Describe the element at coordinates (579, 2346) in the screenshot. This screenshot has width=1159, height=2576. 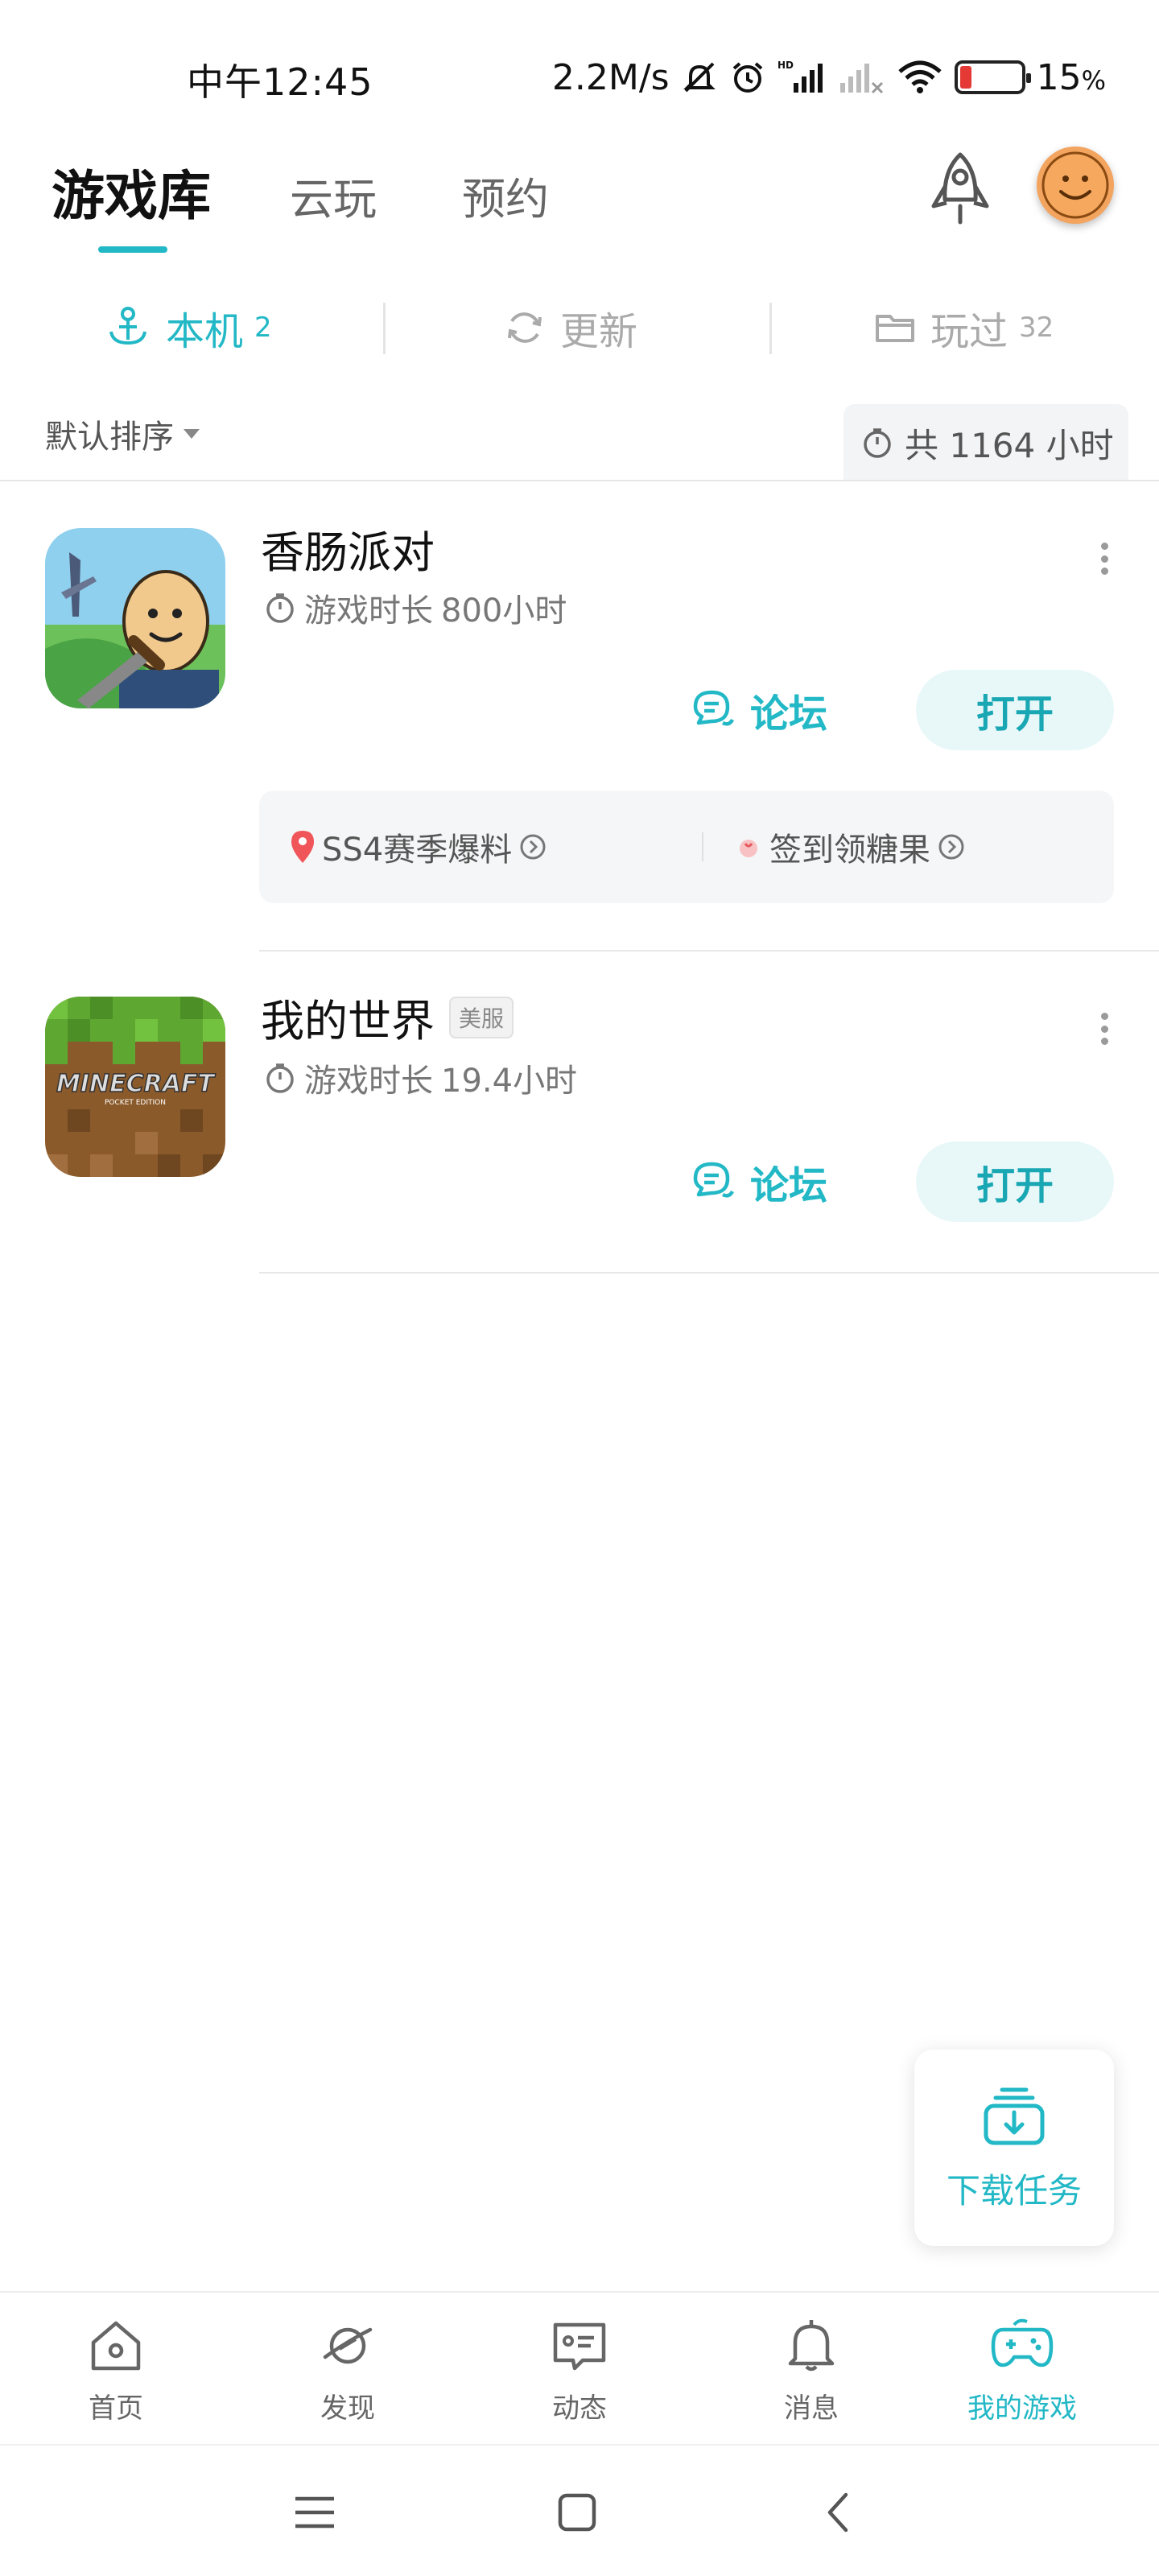
I see `message-card-icon` at that location.